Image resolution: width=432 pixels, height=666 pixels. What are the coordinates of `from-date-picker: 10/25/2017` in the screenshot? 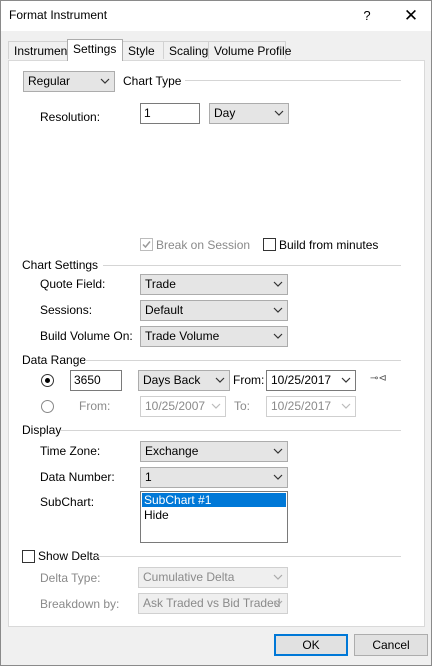 It's located at (311, 380).